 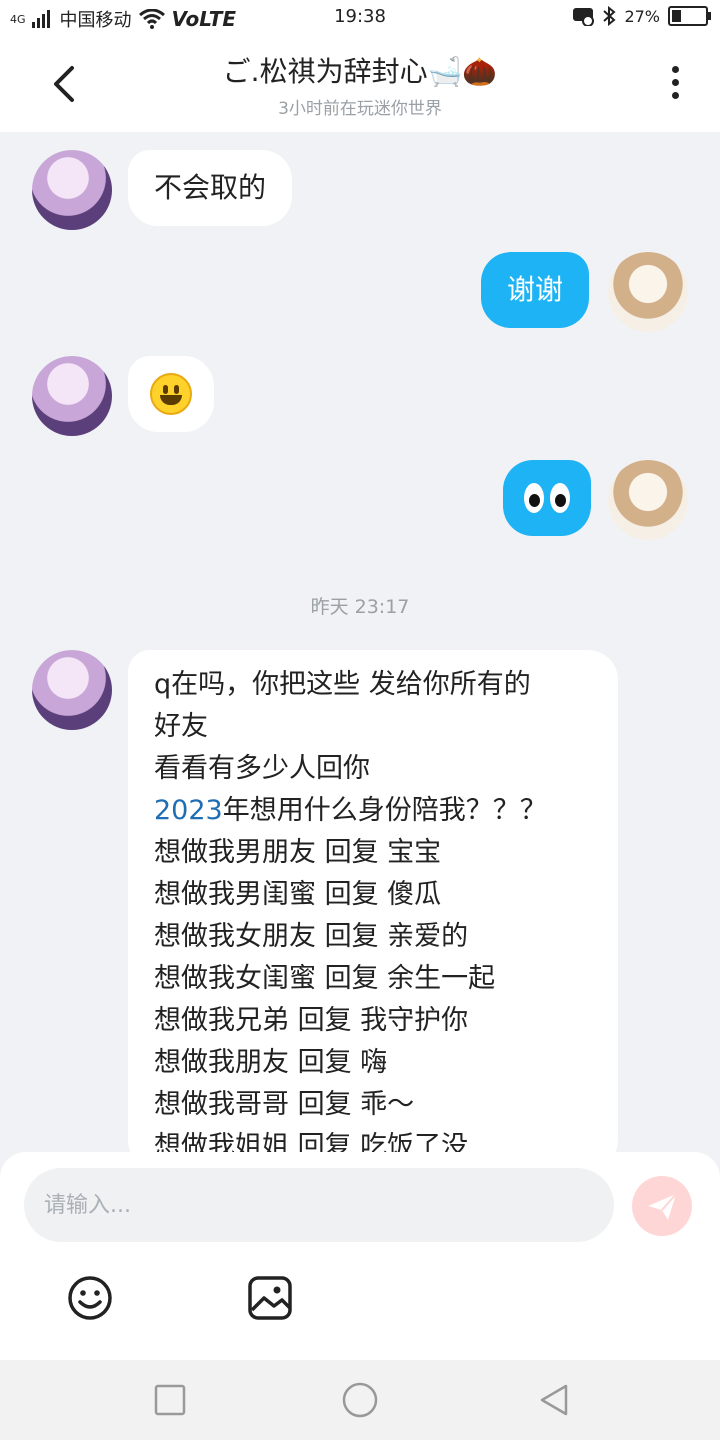 I want to click on message-line: 2023年想用什么身份陪我？？？, so click(x=350, y=810).